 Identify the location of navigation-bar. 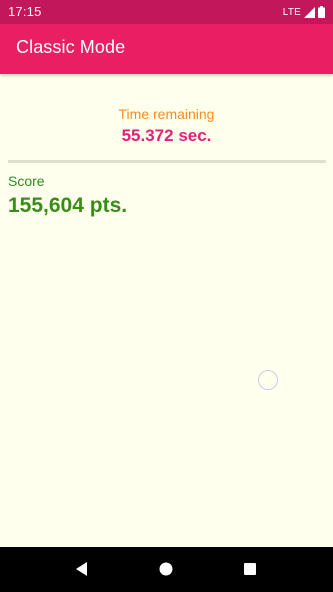
(166, 569).